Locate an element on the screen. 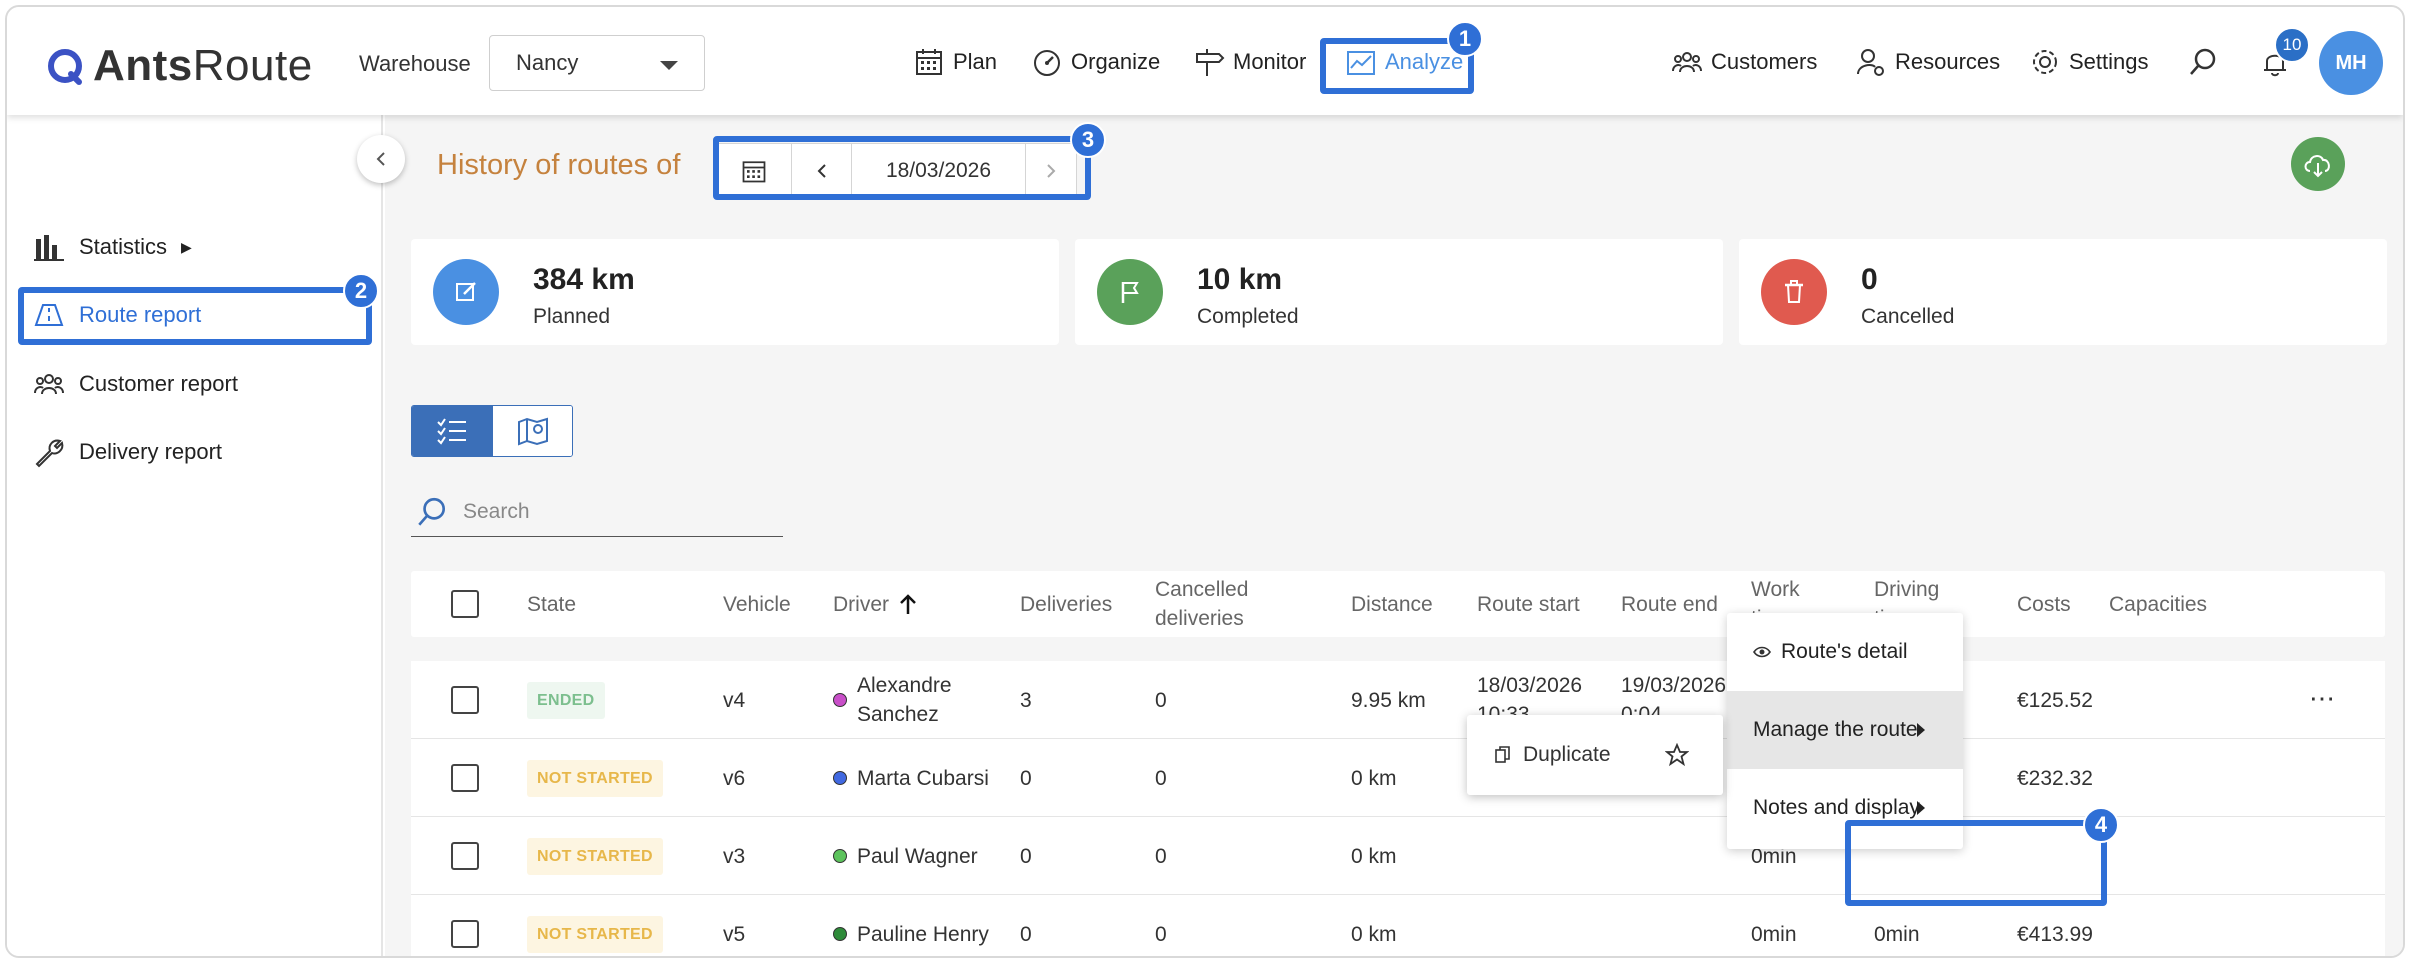 This screenshot has height=963, width=2410. sidebar-item-label: Statistics is located at coordinates (123, 246).